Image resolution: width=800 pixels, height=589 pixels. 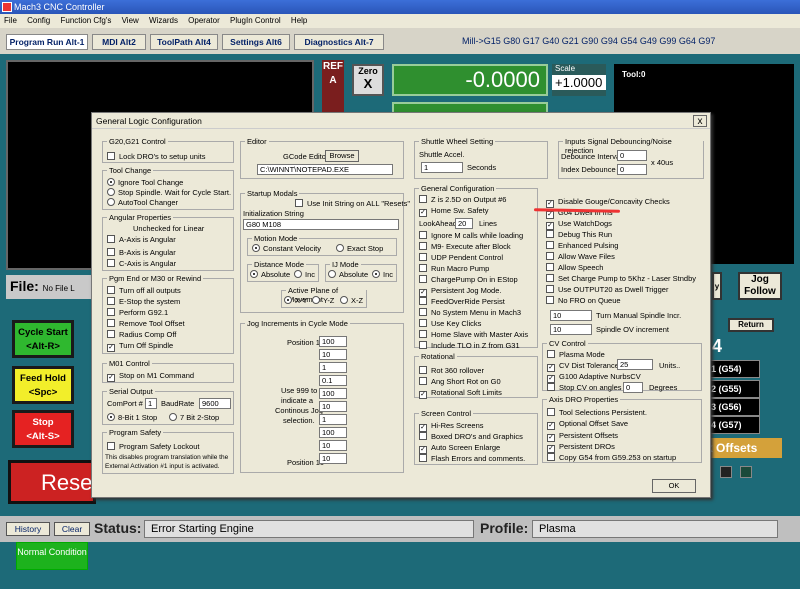 What do you see at coordinates (145, 183) in the screenshot?
I see `ignore-tool-change-option: Ignore Tool Change` at bounding box center [145, 183].